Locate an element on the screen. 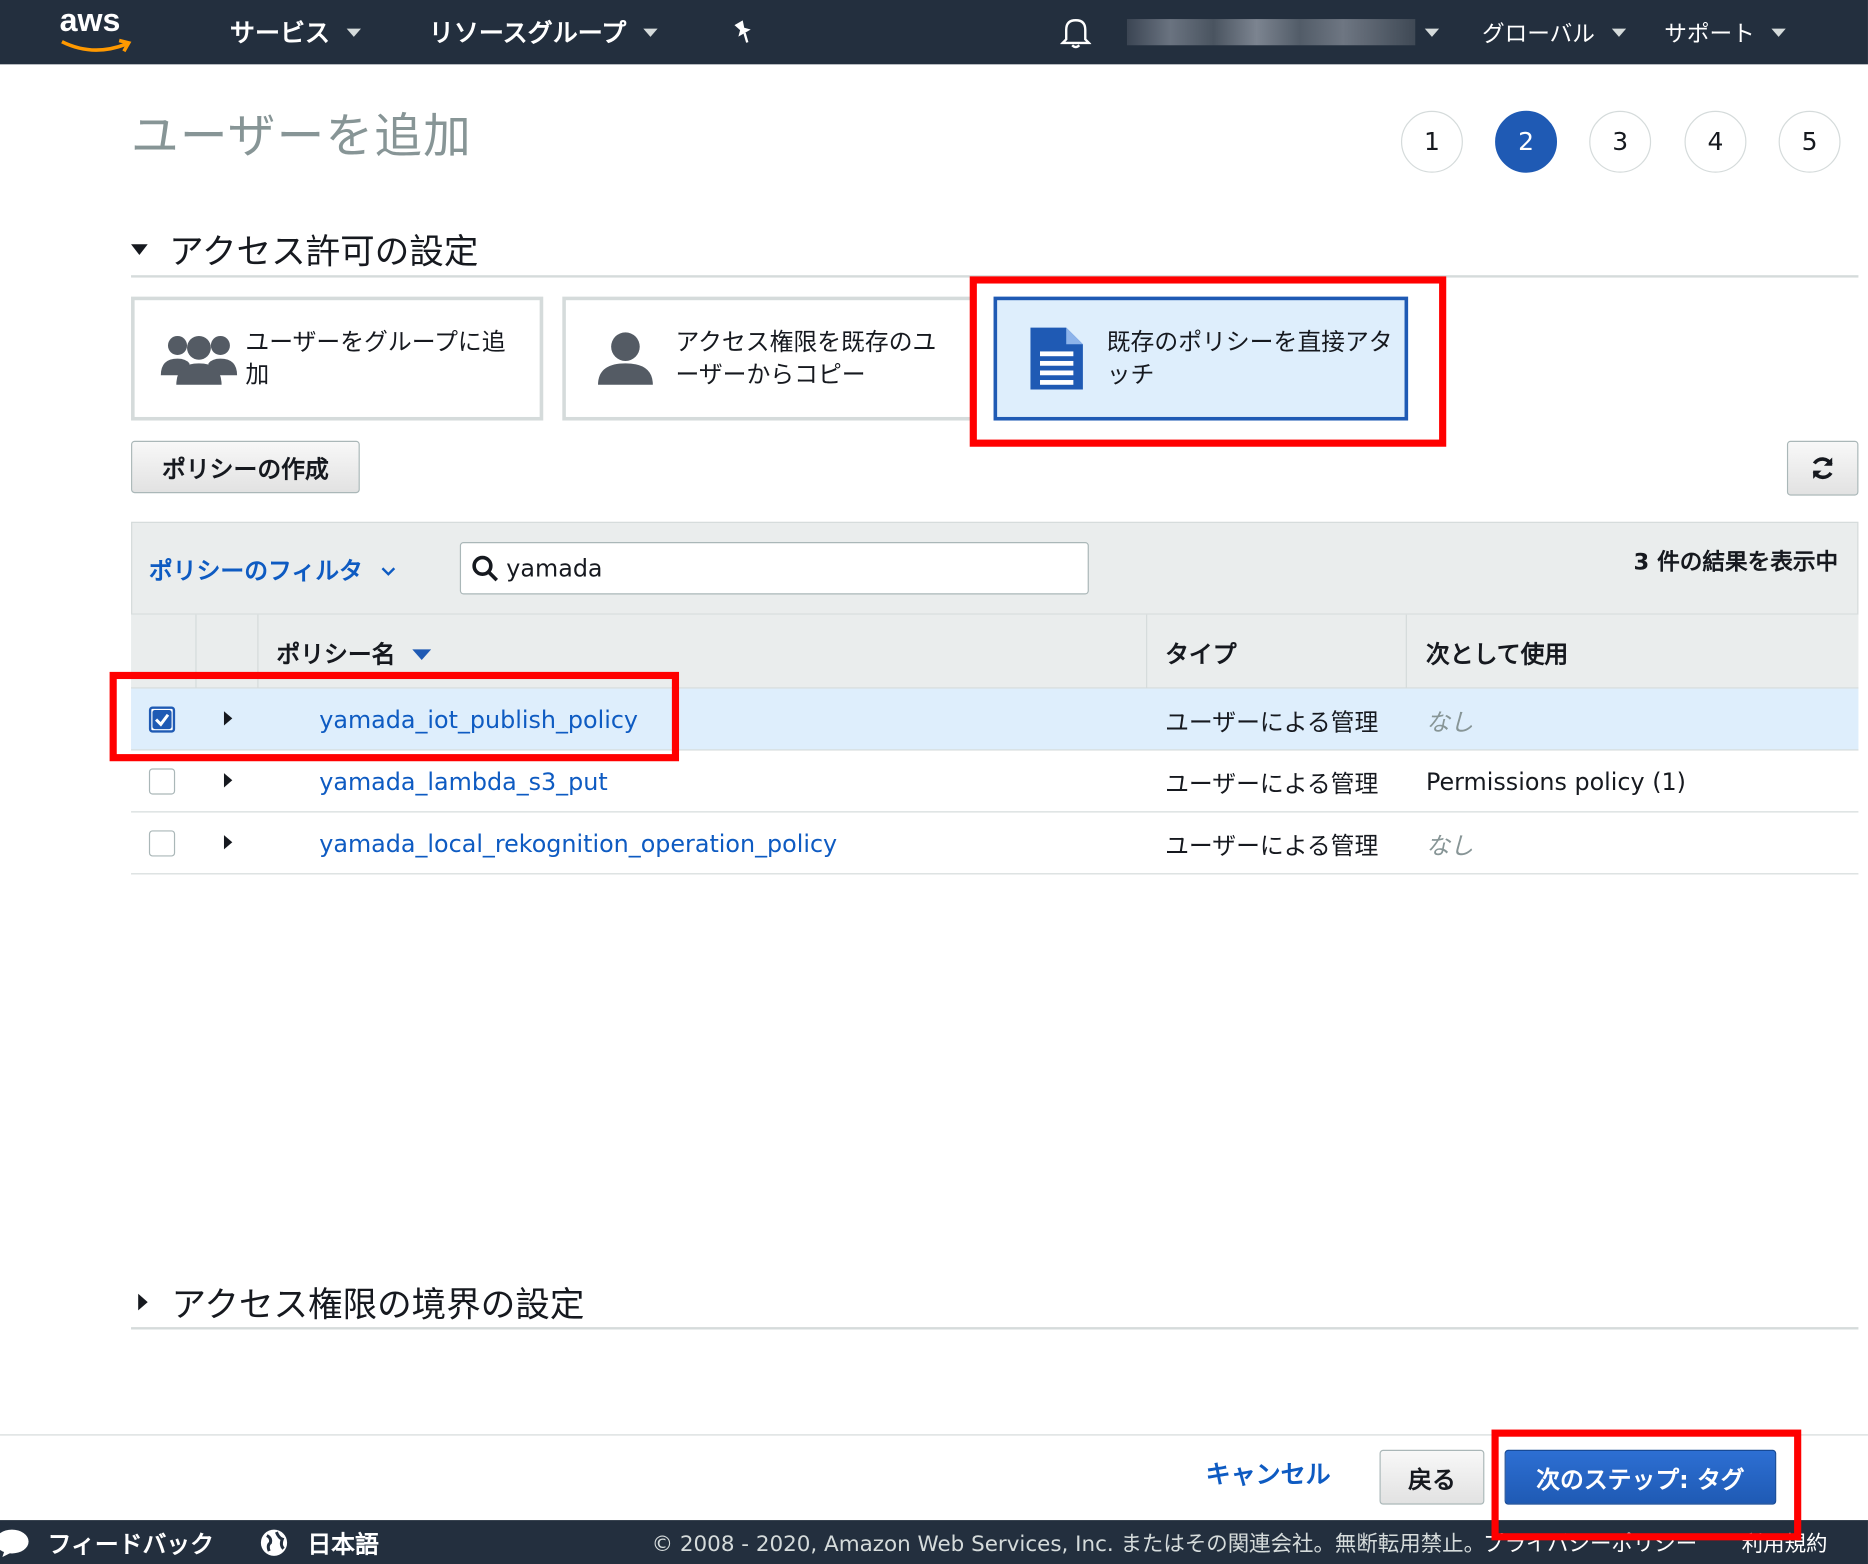  column-header-policy-name-label: ポリシー名 is located at coordinates (336, 653).